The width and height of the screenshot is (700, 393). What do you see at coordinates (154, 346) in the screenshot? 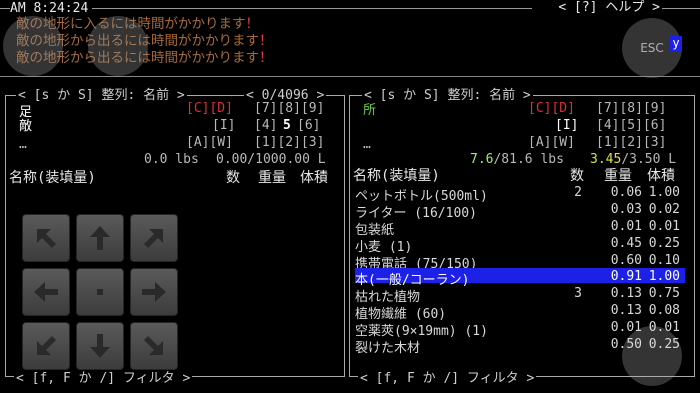
I see `arrow-down-right-icon` at bounding box center [154, 346].